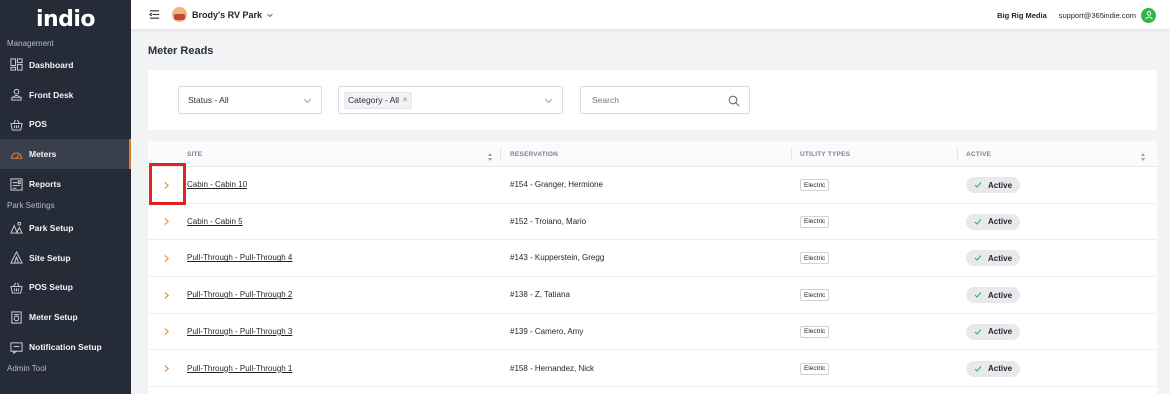 The image size is (1170, 394). I want to click on meter-setup-icon, so click(16, 317).